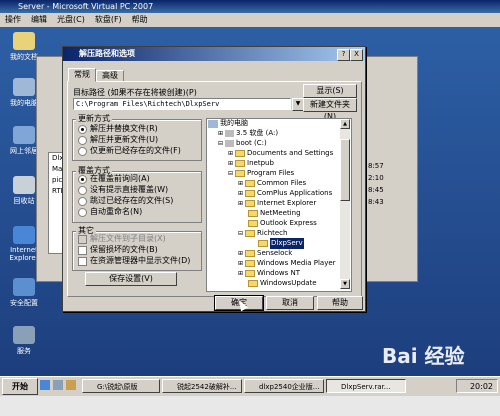  Describe the element at coordinates (477, 386) in the screenshot. I see `system-clock: 20:02` at that location.